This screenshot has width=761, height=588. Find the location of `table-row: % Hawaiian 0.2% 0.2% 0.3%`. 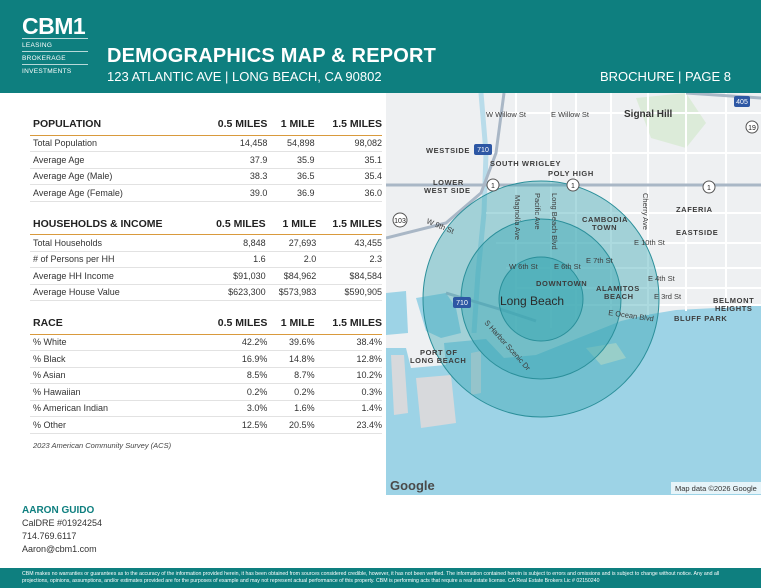

table-row: % Hawaiian 0.2% 0.2% 0.3% is located at coordinates (206, 392).